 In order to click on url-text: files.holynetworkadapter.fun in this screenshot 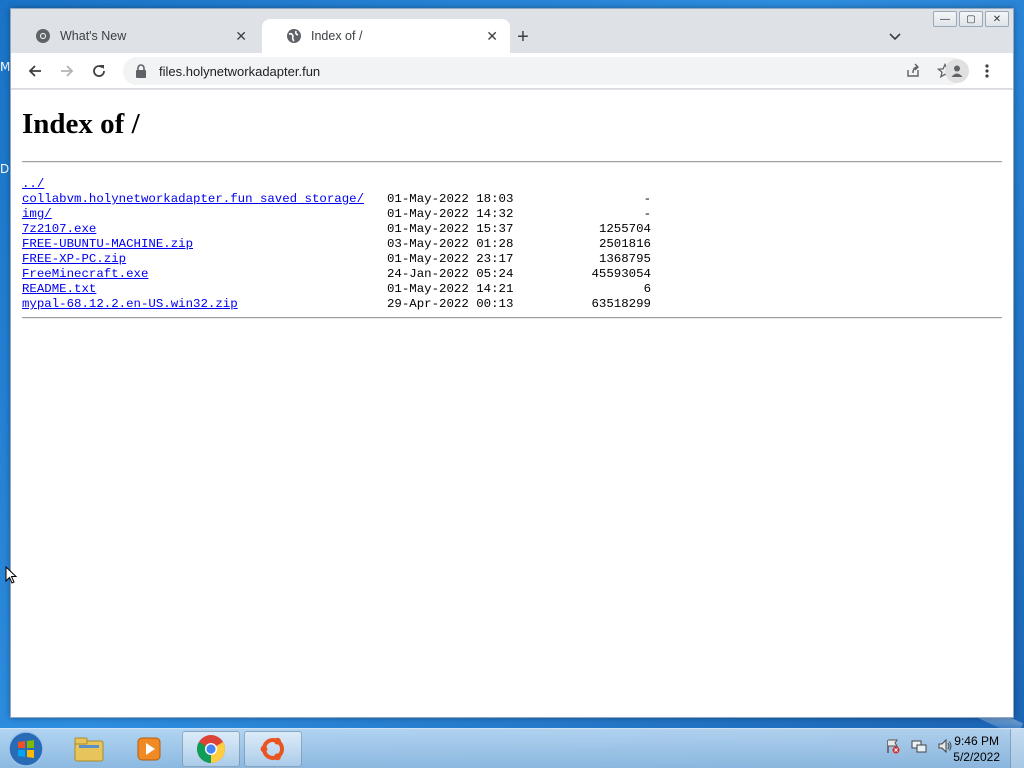, I will do `click(530, 71)`.